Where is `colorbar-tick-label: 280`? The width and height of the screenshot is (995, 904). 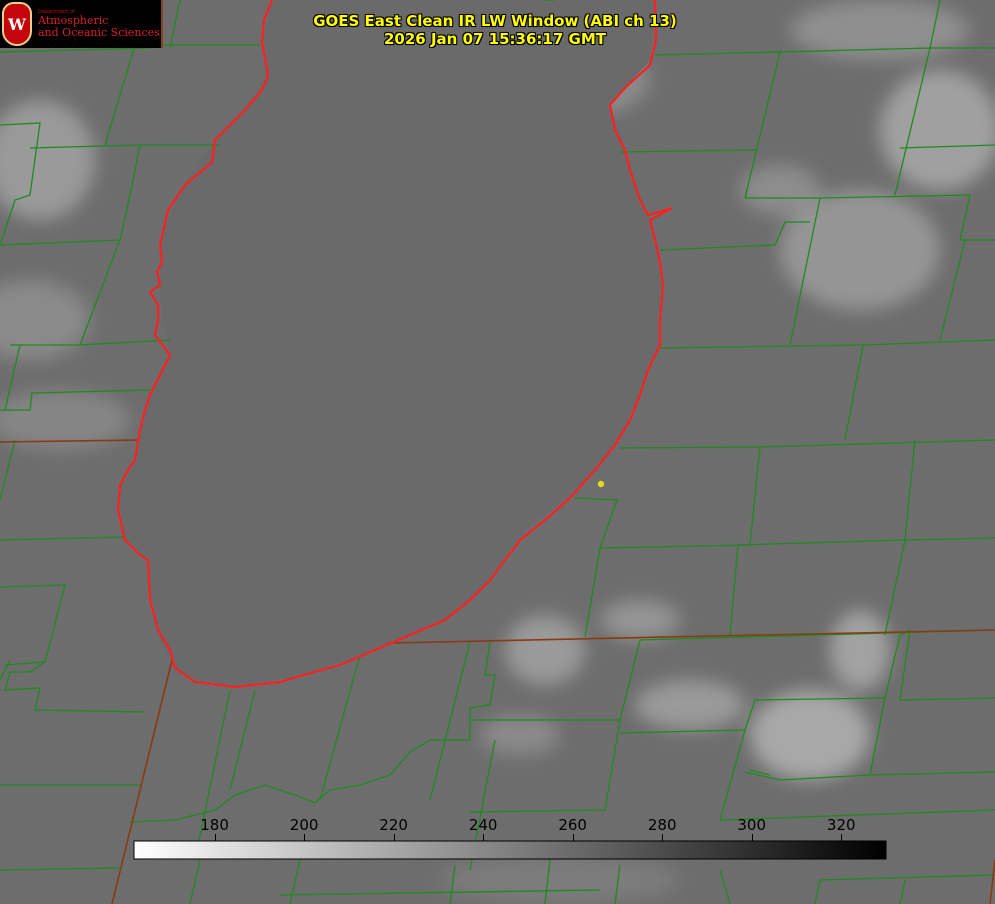 colorbar-tick-label: 280 is located at coordinates (662, 825).